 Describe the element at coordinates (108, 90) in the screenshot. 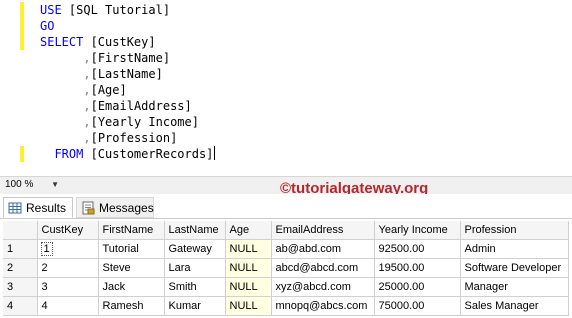

I see `sql-token: [Age]` at that location.